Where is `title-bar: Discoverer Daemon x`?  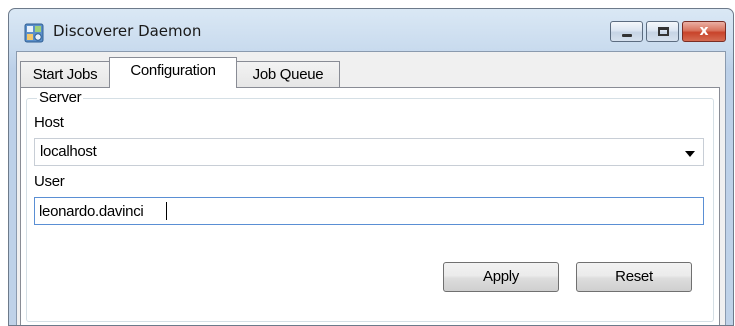
title-bar: Discoverer Daemon x is located at coordinates (371, 30).